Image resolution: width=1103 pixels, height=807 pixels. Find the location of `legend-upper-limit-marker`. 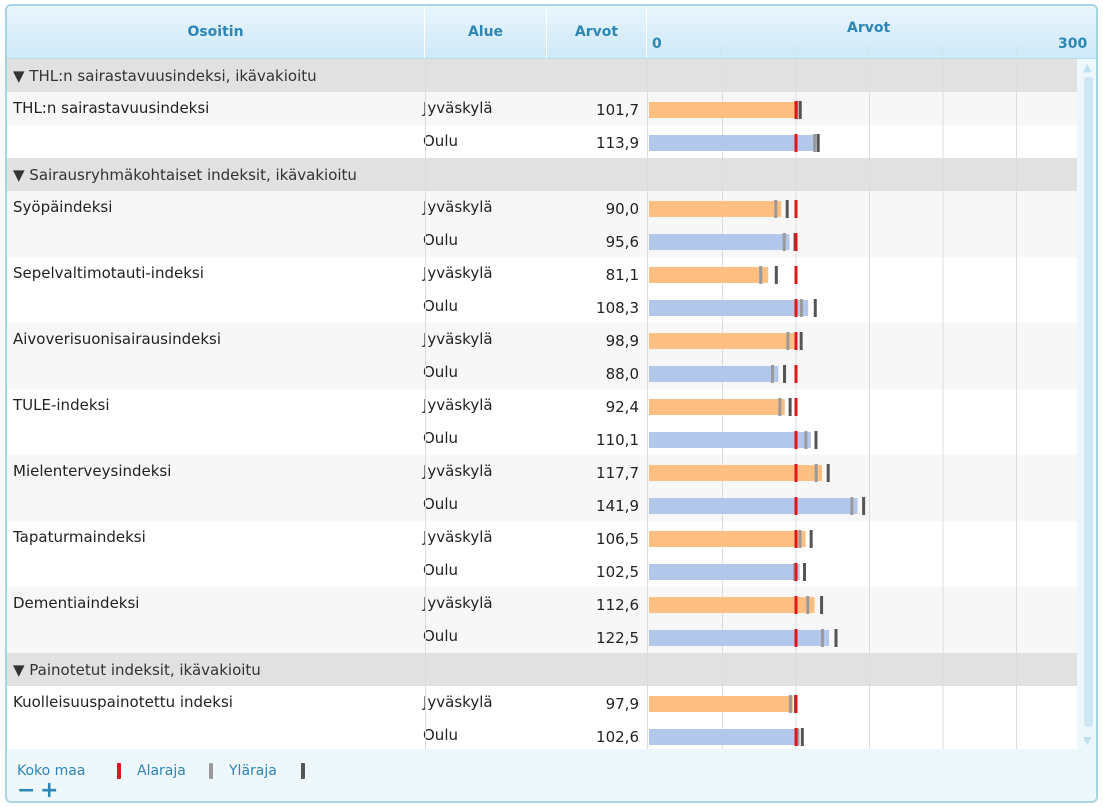

legend-upper-limit-marker is located at coordinates (303, 771).